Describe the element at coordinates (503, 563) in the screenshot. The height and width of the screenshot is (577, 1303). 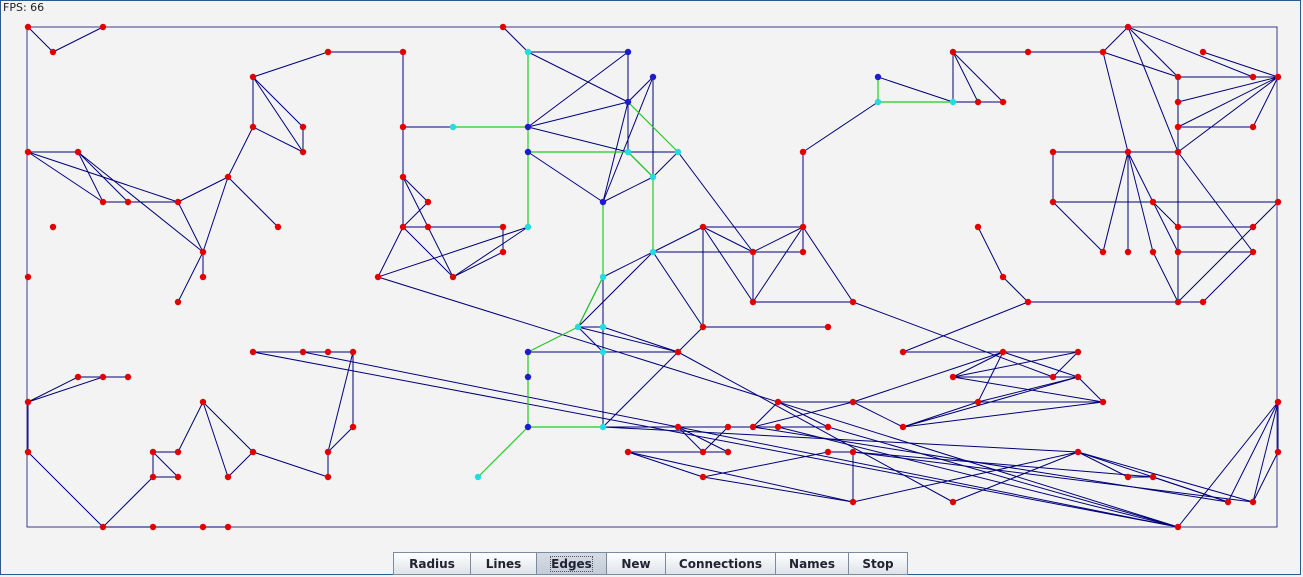
I see `lines-button: Lines` at that location.